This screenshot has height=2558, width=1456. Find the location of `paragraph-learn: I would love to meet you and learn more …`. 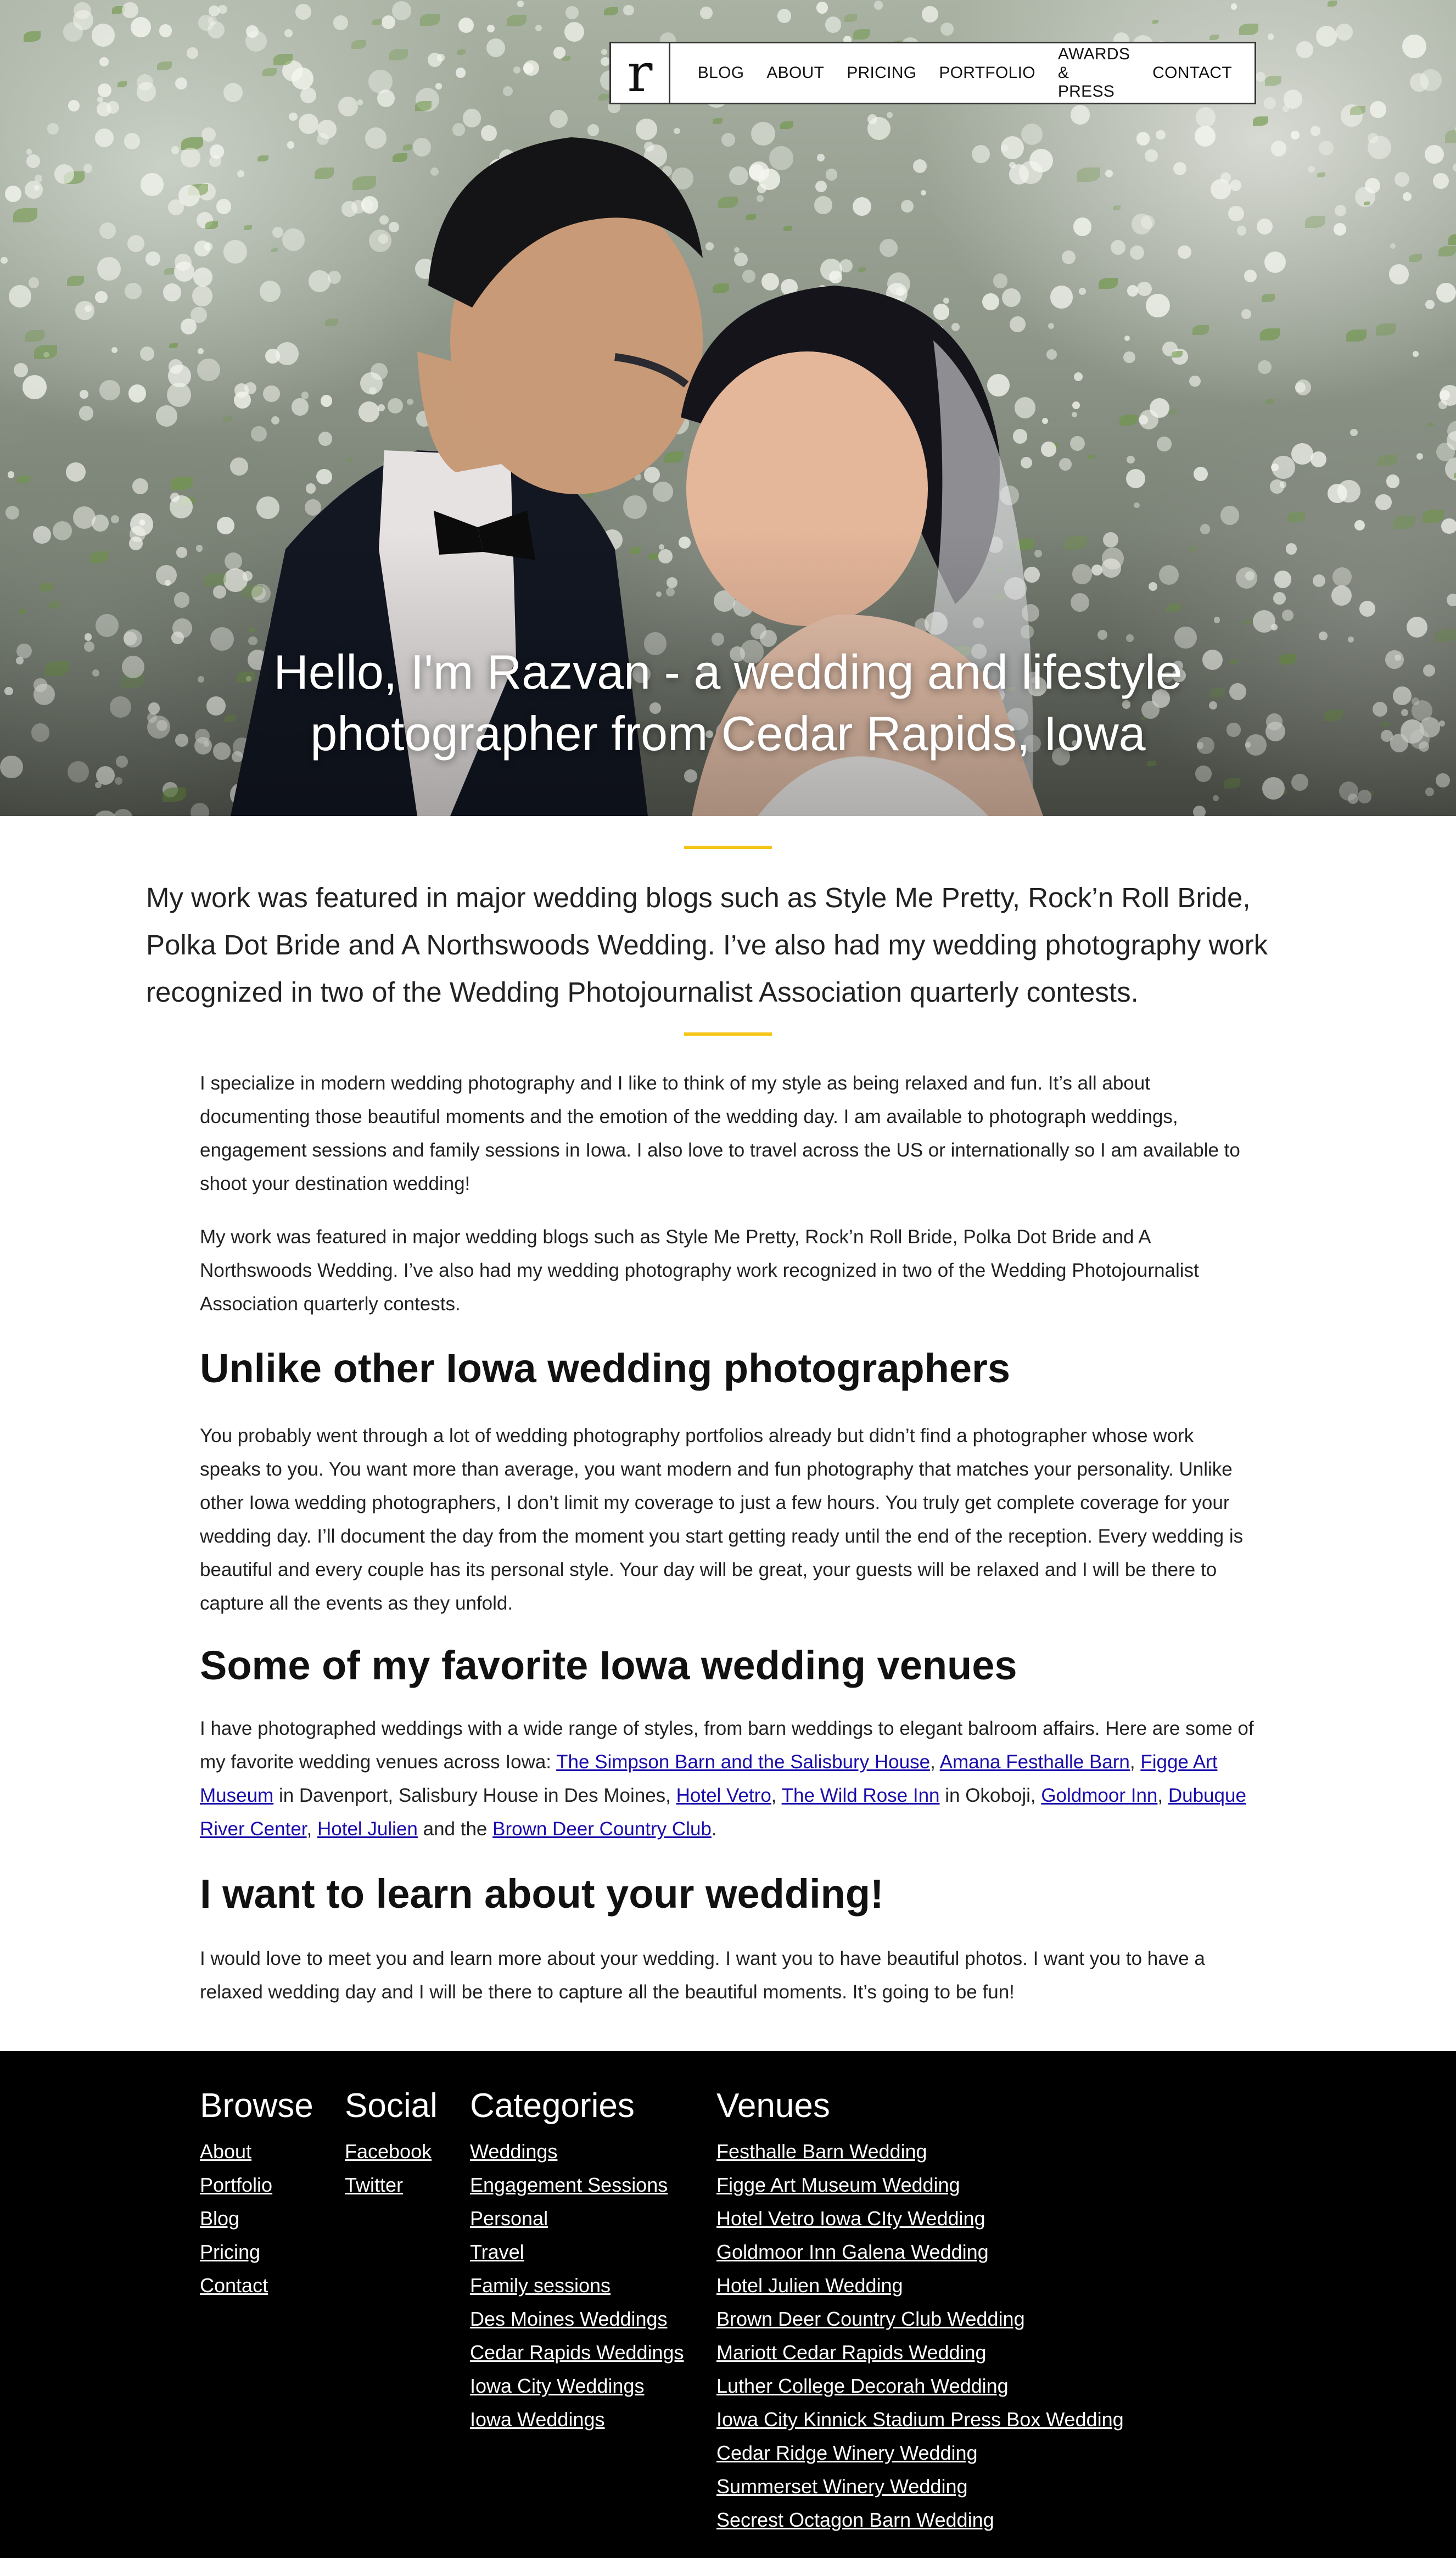

paragraph-learn: I would love to meet you and learn more … is located at coordinates (702, 1975).